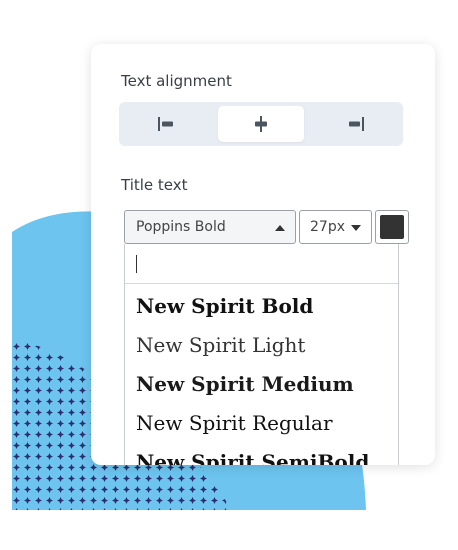  I want to click on text-color-swatch, so click(392, 227).